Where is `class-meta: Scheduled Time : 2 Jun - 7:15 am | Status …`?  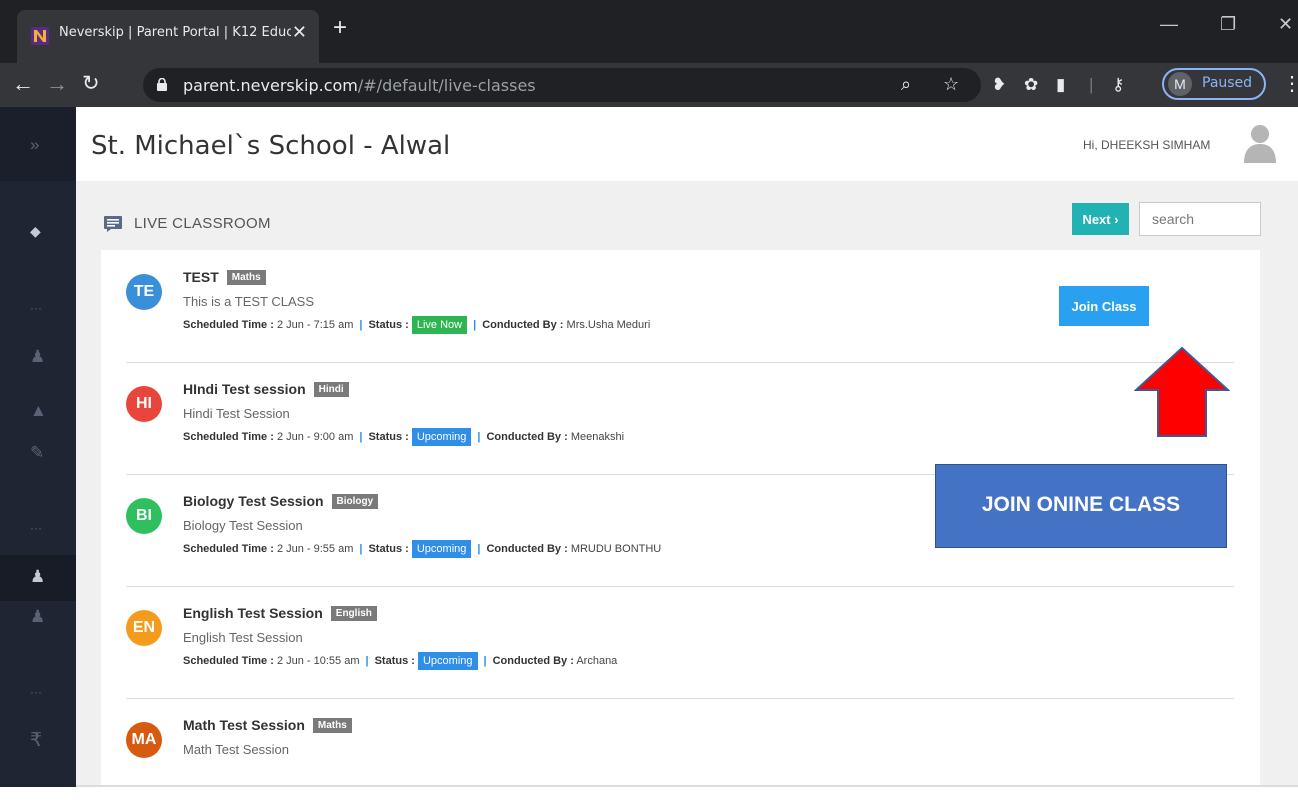 class-meta: Scheduled Time : 2 Jun - 7:15 am | Status … is located at coordinates (416, 325).